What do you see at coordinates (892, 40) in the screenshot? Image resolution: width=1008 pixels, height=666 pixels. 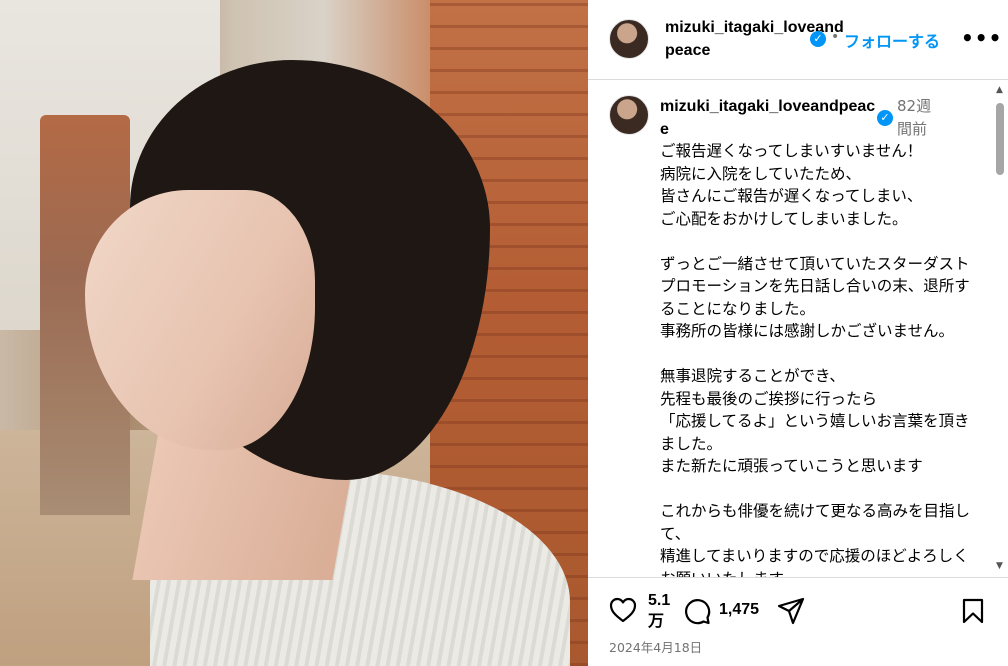 I see `follow-button: フォローする` at bounding box center [892, 40].